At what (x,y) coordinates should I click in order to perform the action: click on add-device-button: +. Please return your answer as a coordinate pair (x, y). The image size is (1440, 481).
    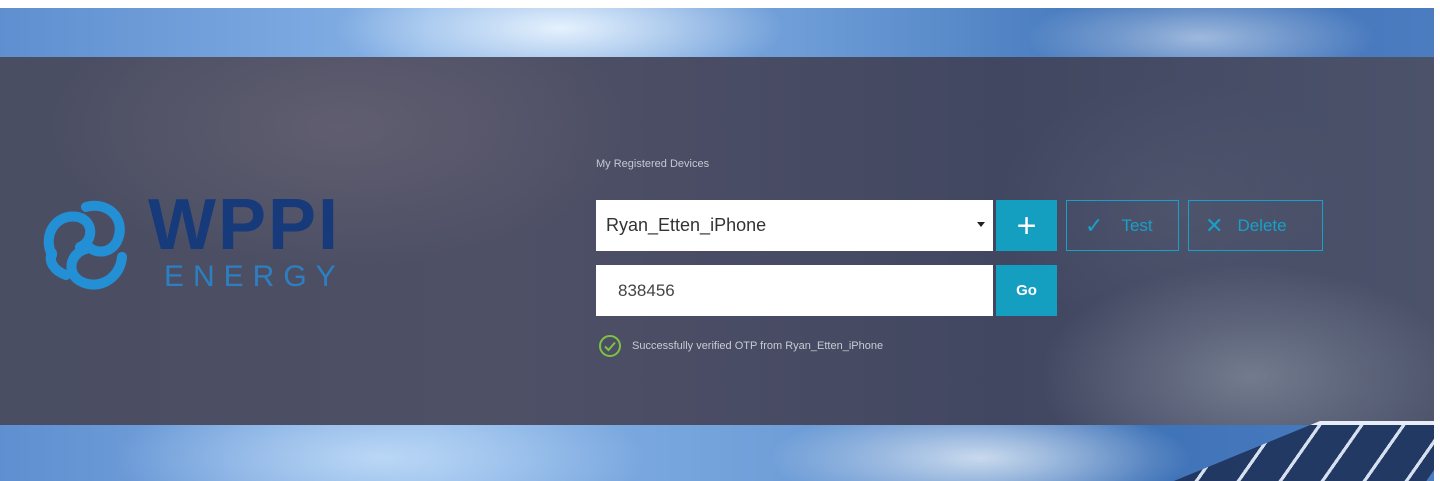
    Looking at the image, I should click on (1026, 225).